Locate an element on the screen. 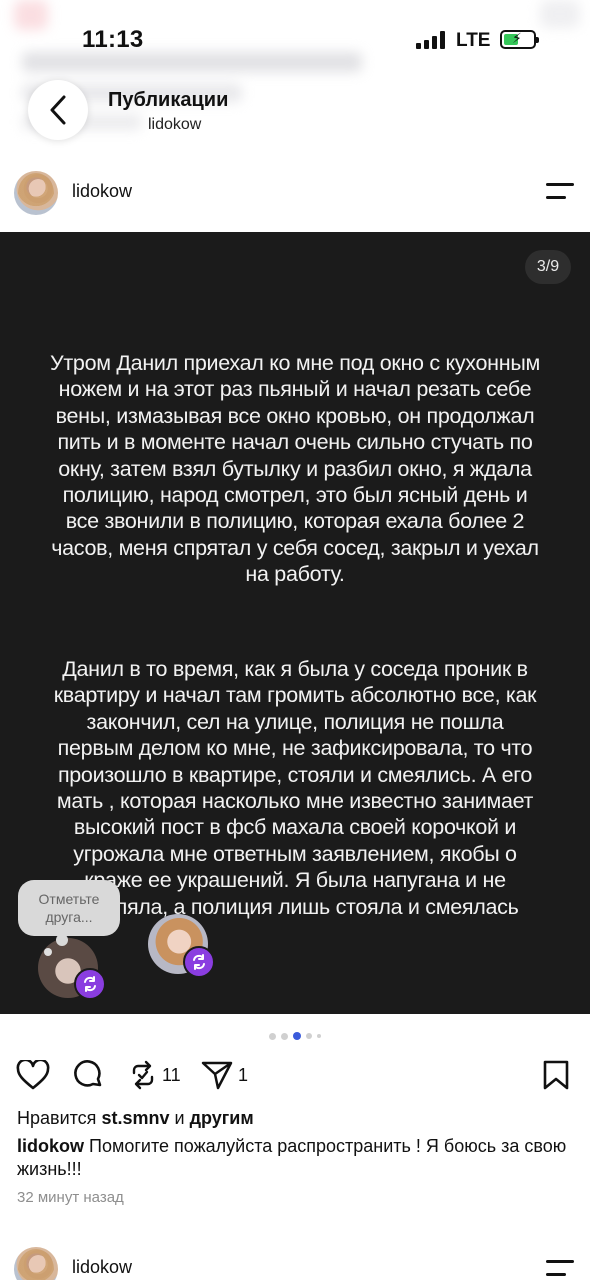 Image resolution: width=590 pixels, height=1280 pixels. send-icon is located at coordinates (217, 1075).